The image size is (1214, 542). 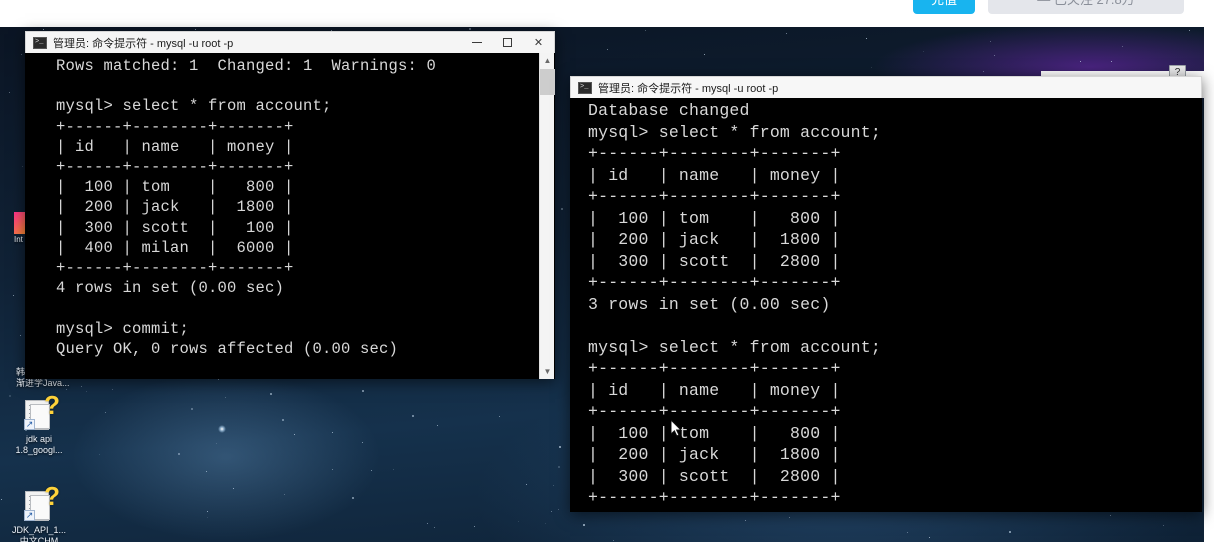 What do you see at coordinates (944, 7) in the screenshot?
I see `recharge-button: 充值` at bounding box center [944, 7].